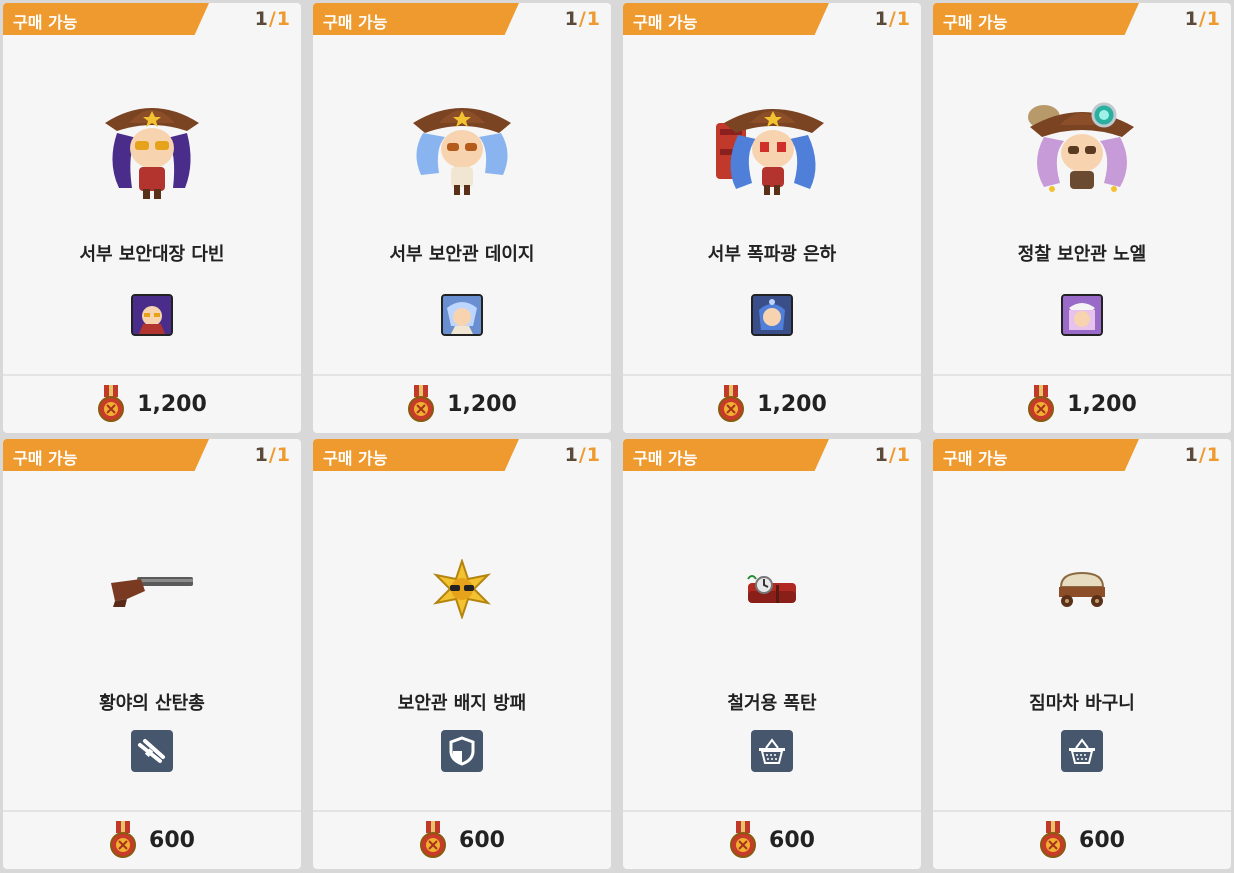 The height and width of the screenshot is (873, 1234). What do you see at coordinates (462, 218) in the screenshot?
I see `shop-card: 구매 가능 1/1 서부 보안관 데이지 1,200` at bounding box center [462, 218].